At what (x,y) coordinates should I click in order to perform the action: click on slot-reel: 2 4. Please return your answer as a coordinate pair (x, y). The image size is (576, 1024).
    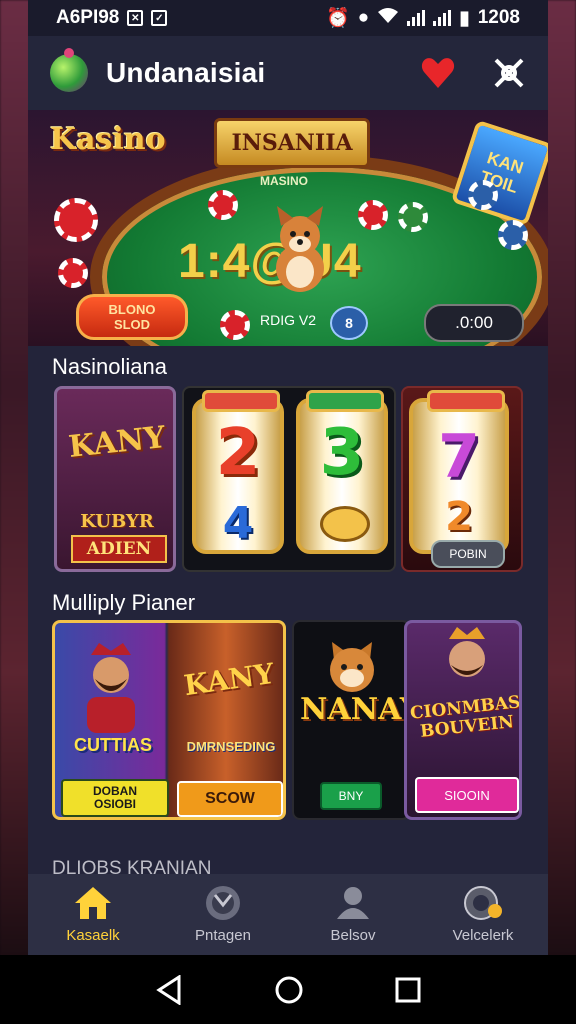
    Looking at the image, I should click on (238, 472).